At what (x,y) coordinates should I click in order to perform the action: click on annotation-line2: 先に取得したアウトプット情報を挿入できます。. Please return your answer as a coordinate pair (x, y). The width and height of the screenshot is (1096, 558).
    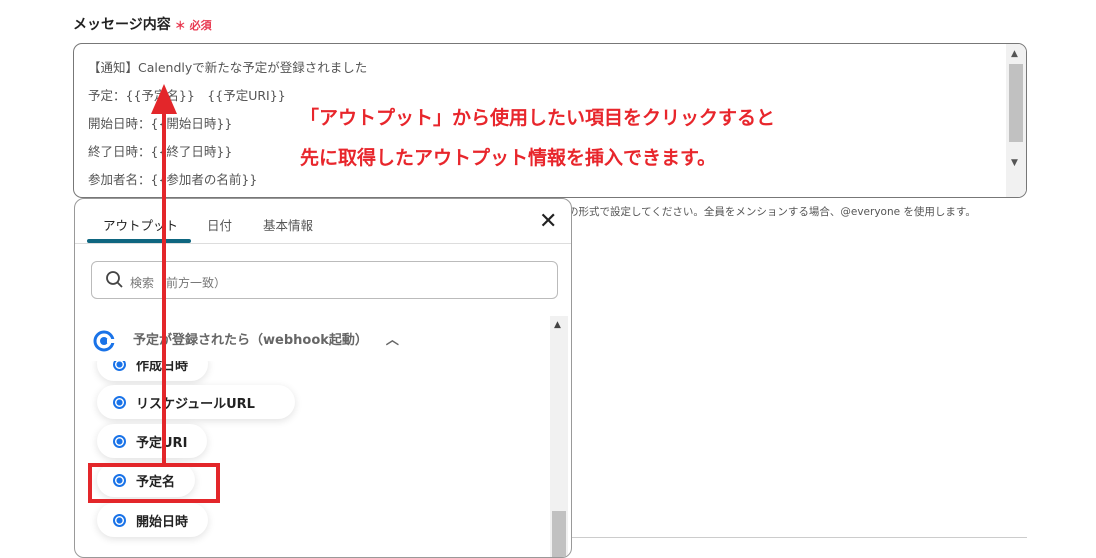
    Looking at the image, I should click on (508, 158).